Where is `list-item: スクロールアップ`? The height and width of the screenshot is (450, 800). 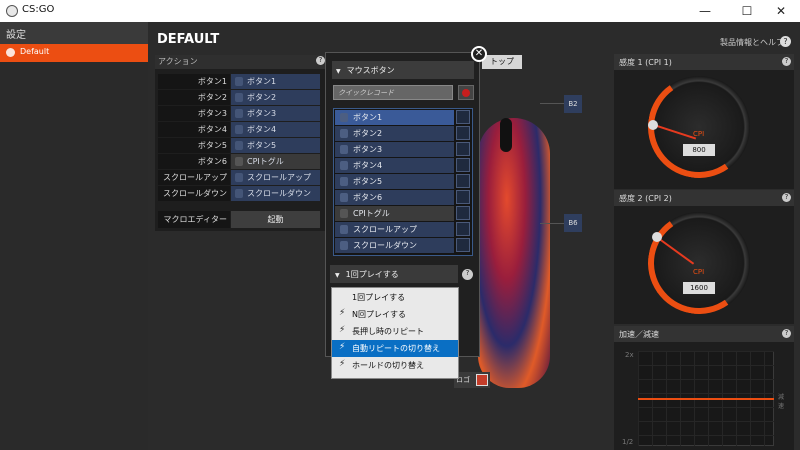 list-item: スクロールアップ is located at coordinates (394, 229).